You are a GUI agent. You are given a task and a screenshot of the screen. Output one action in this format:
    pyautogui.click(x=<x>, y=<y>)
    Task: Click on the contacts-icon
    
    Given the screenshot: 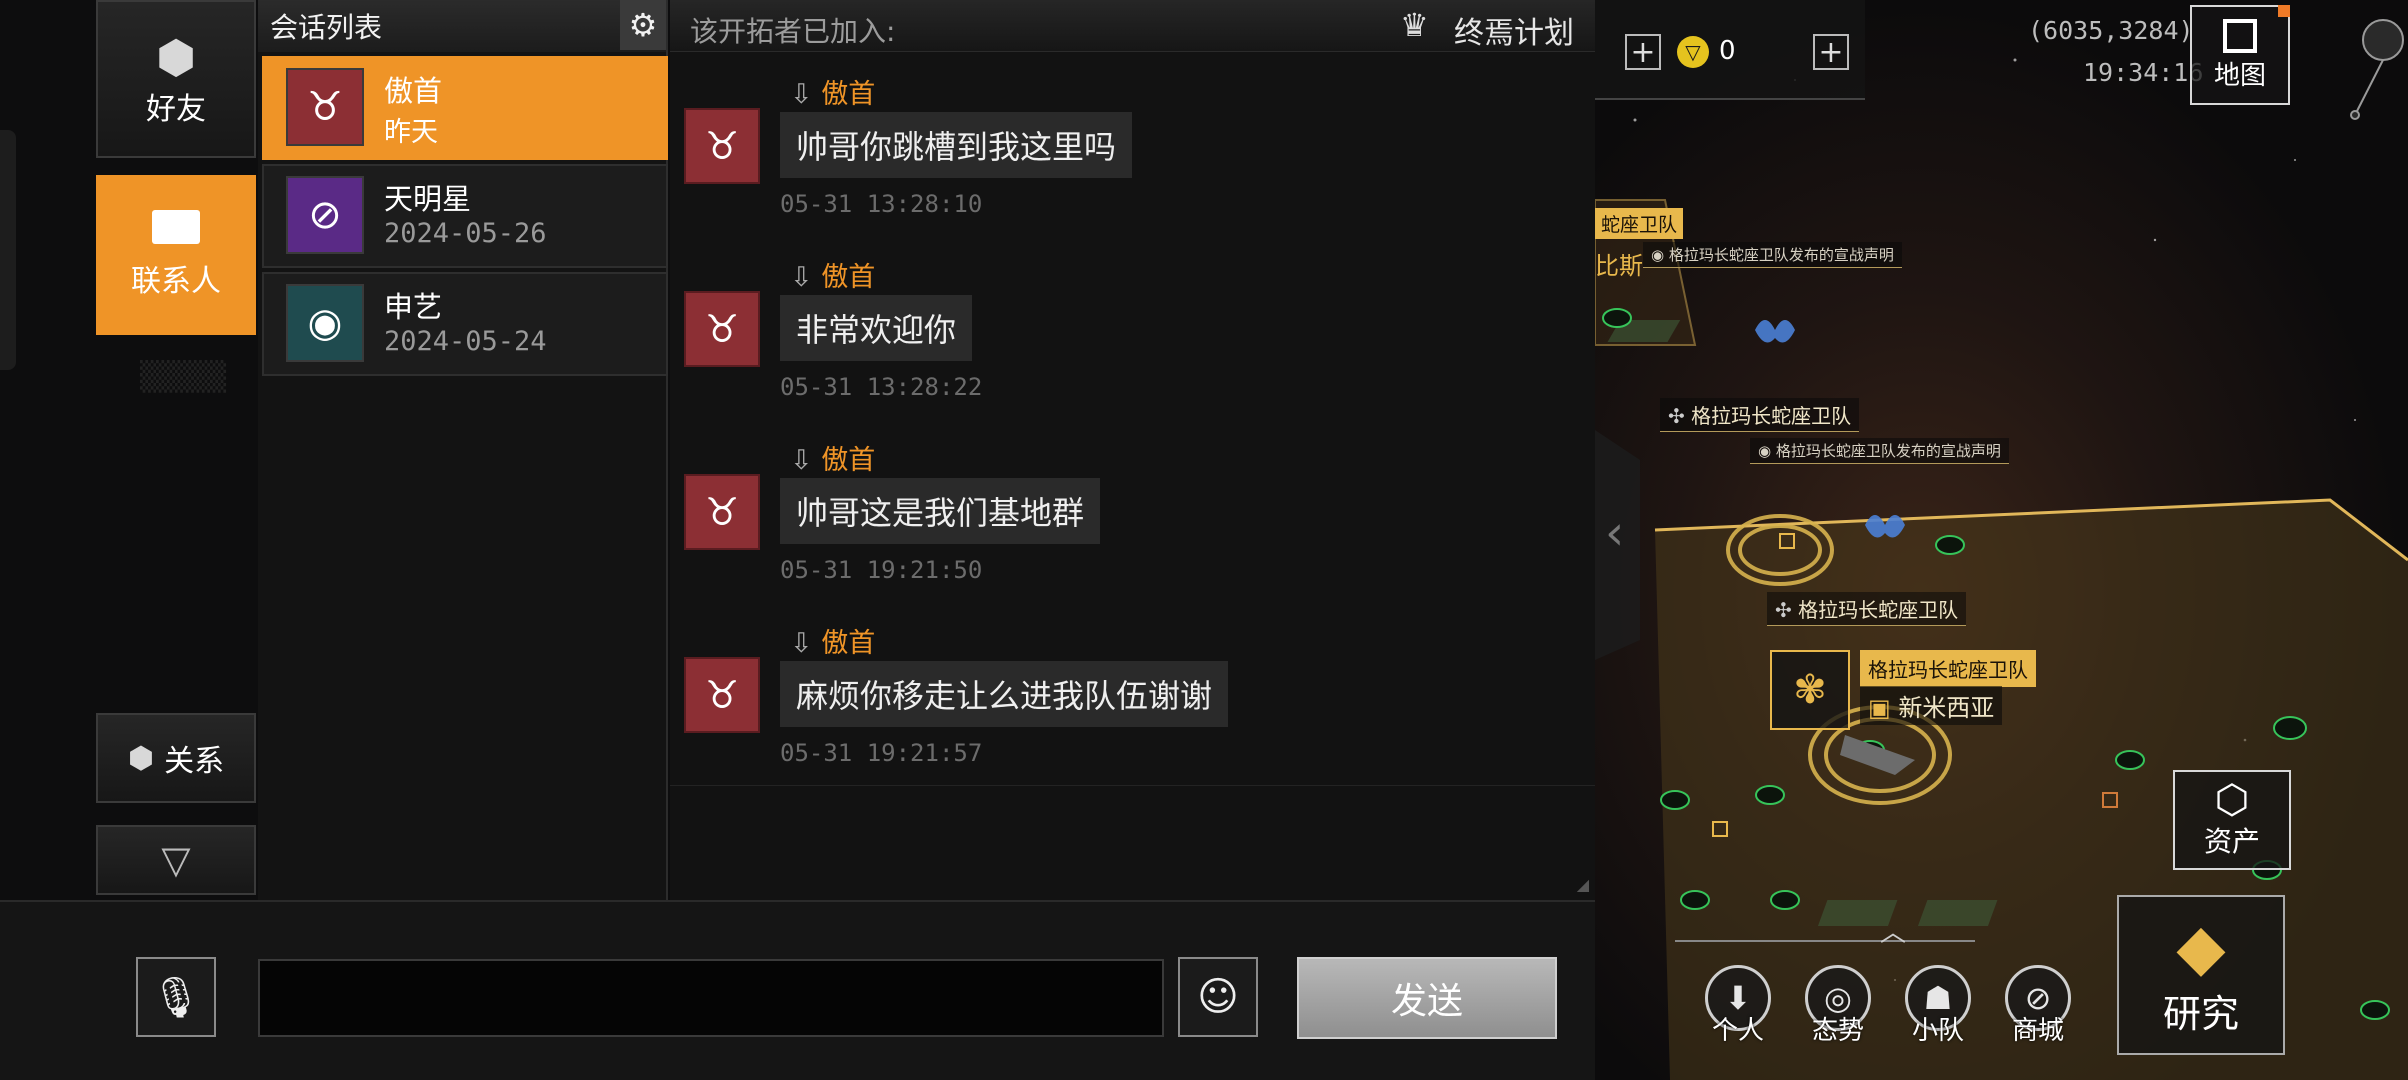 What is the action you would take?
    pyautogui.click(x=176, y=227)
    